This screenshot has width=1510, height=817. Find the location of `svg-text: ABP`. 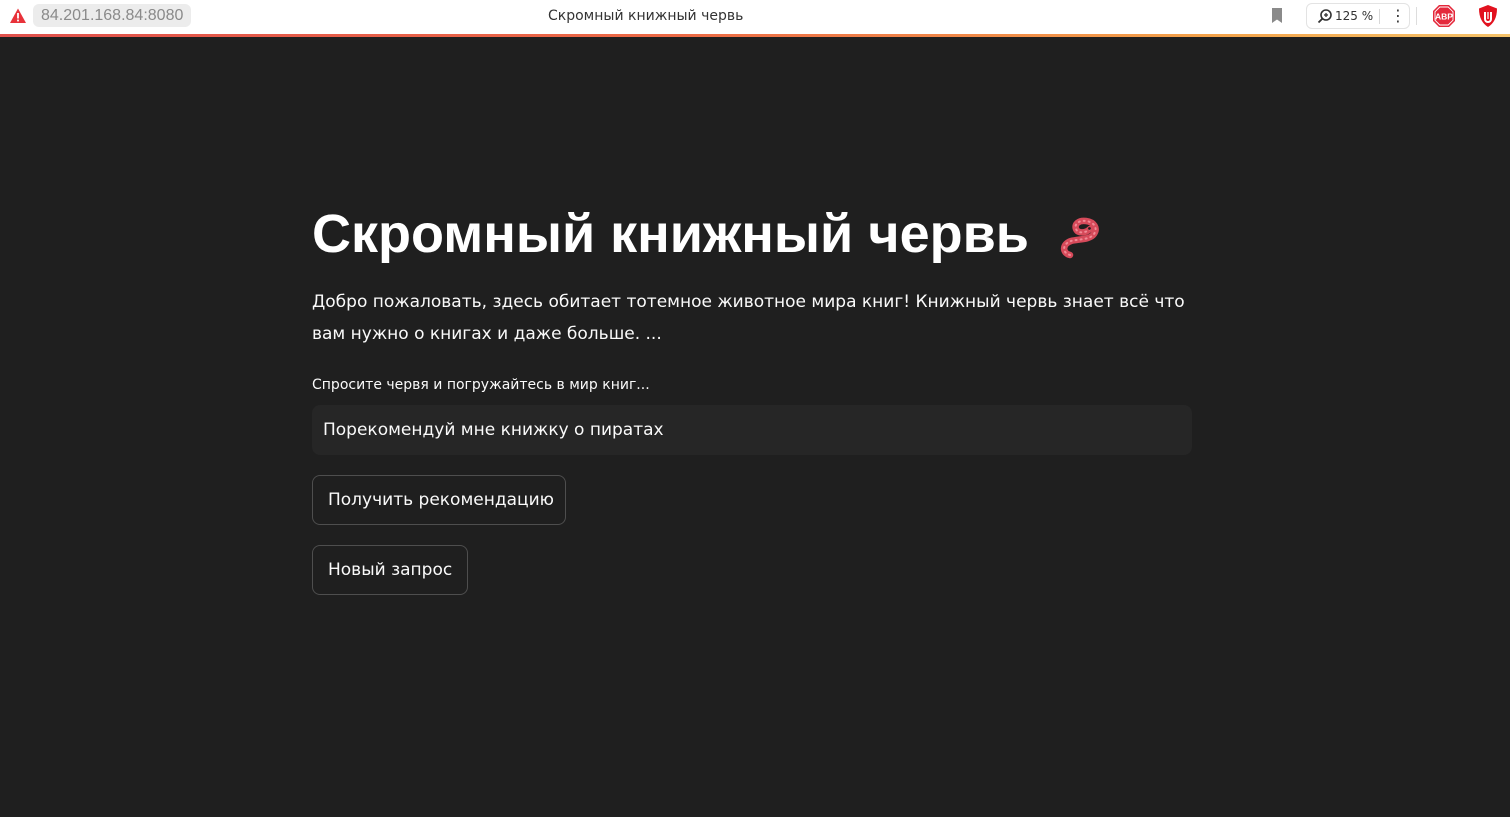

svg-text: ABP is located at coordinates (1444, 17).